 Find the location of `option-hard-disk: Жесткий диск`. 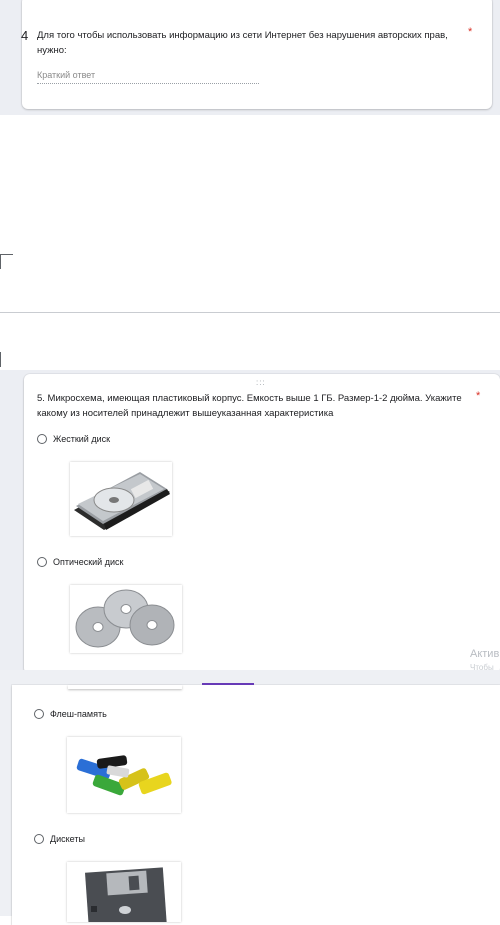

option-hard-disk: Жесткий диск is located at coordinates (73, 439).